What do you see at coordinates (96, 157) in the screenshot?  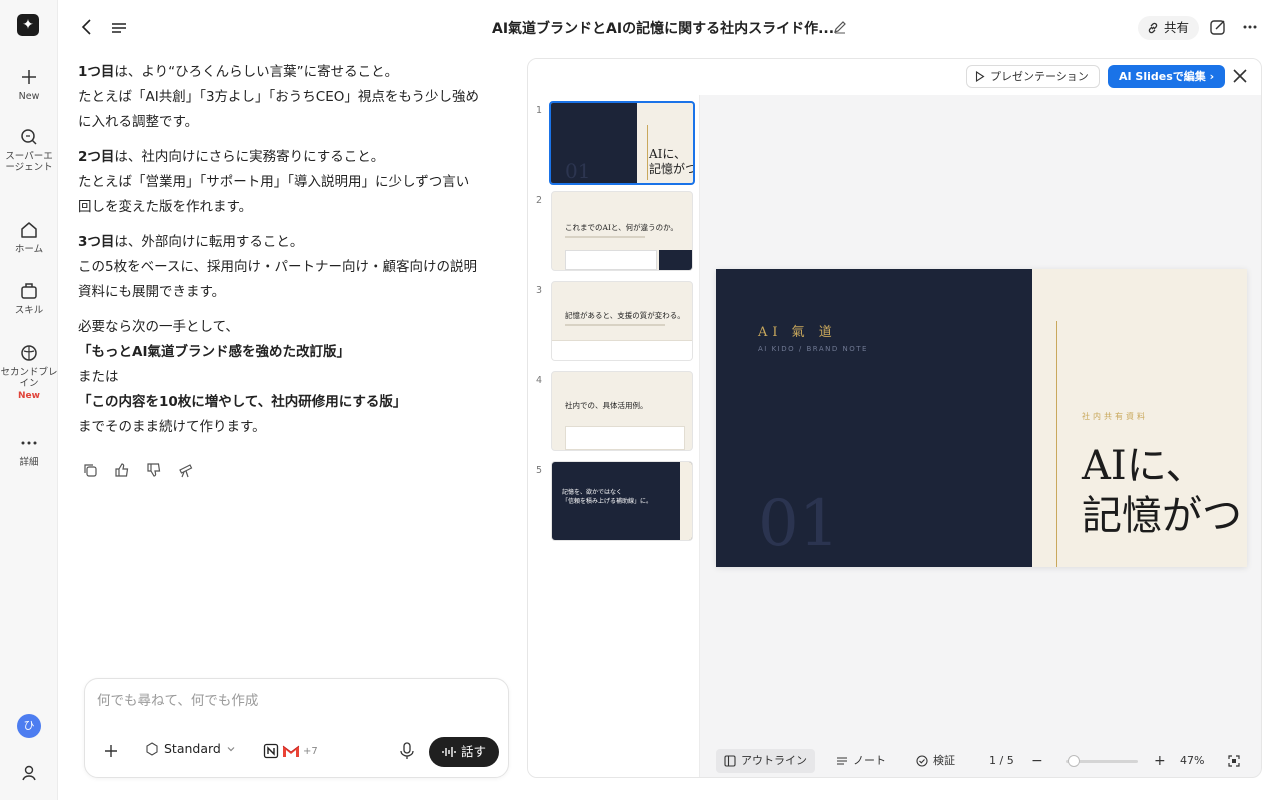 I see `p2-bold: 2つ目` at bounding box center [96, 157].